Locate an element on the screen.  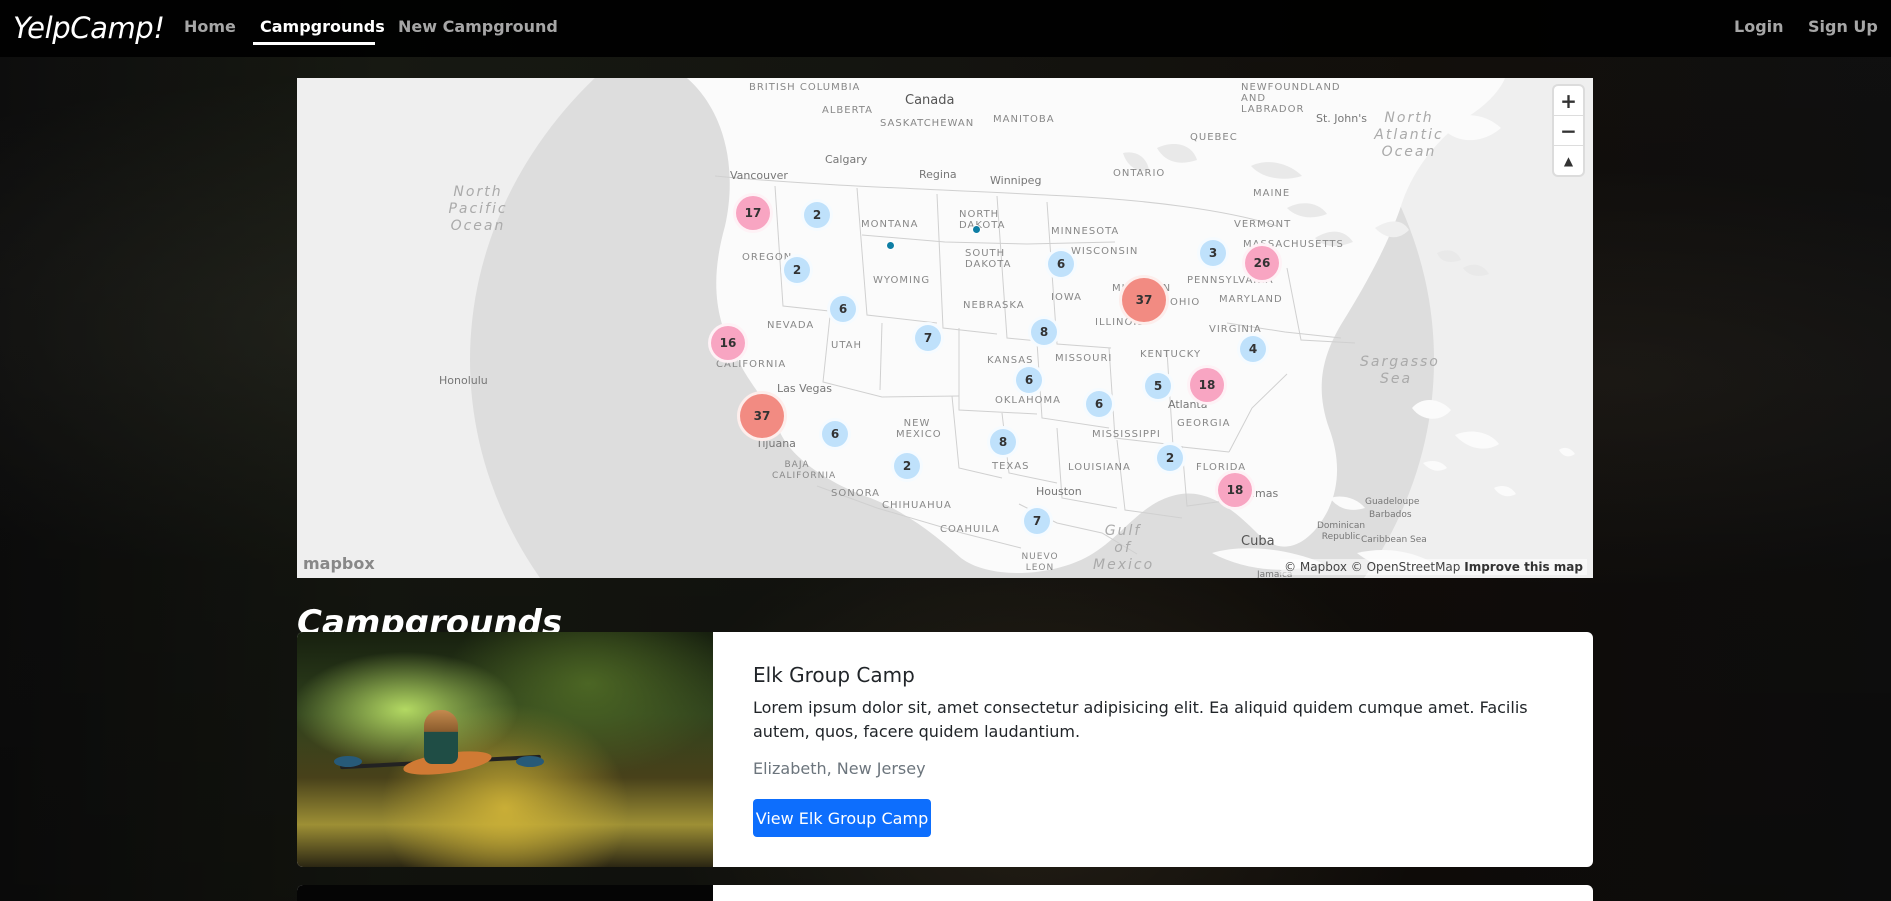
map-label-saskatchewan: SASKATCHEWAN is located at coordinates (927, 123).